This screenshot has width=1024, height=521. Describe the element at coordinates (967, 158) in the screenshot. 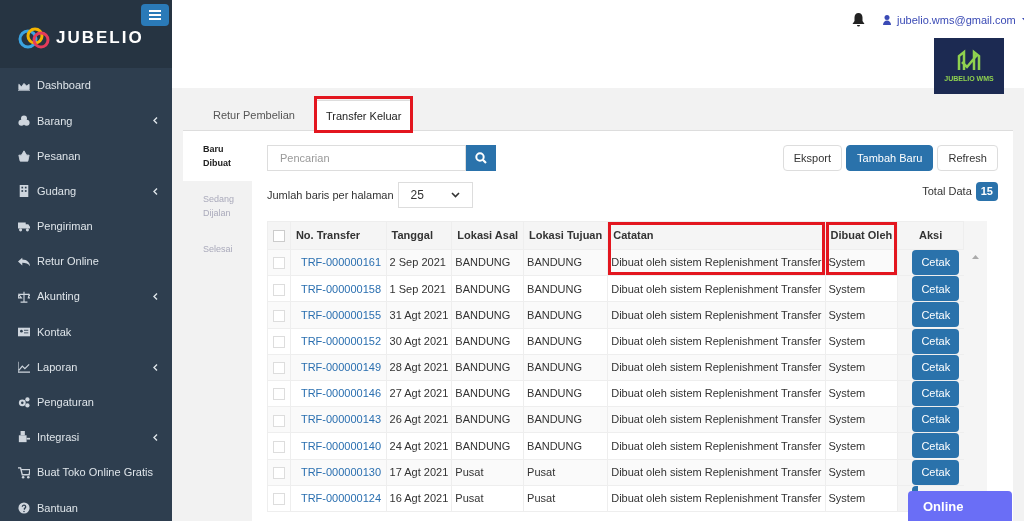

I see `toolbar-button: Refresh` at that location.